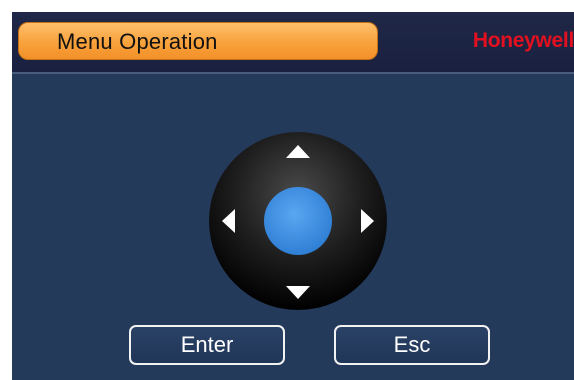  I want to click on directional-pad, so click(298, 221).